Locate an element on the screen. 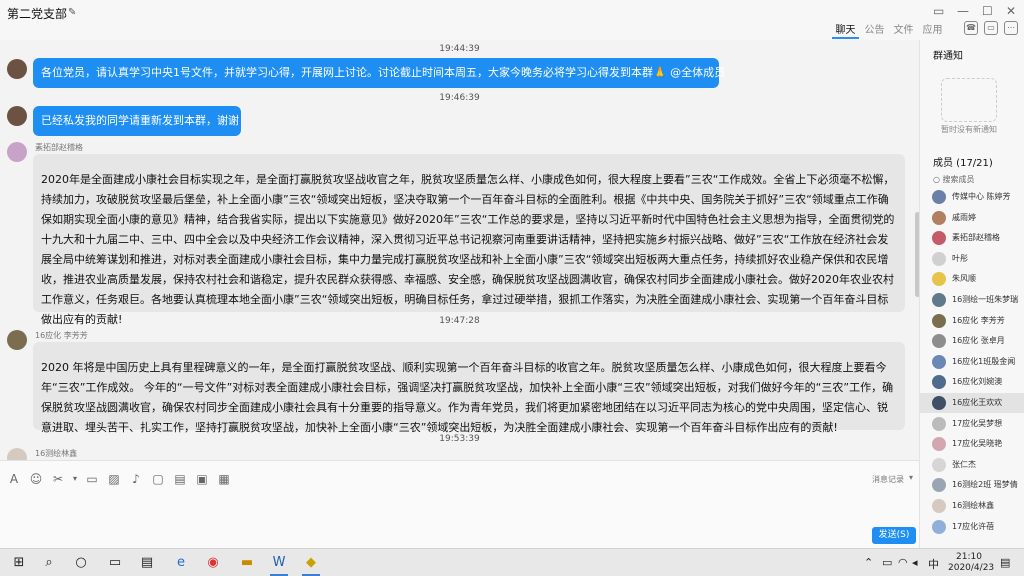 The width and height of the screenshot is (1024, 576). image-icon: ▨ is located at coordinates (114, 479).